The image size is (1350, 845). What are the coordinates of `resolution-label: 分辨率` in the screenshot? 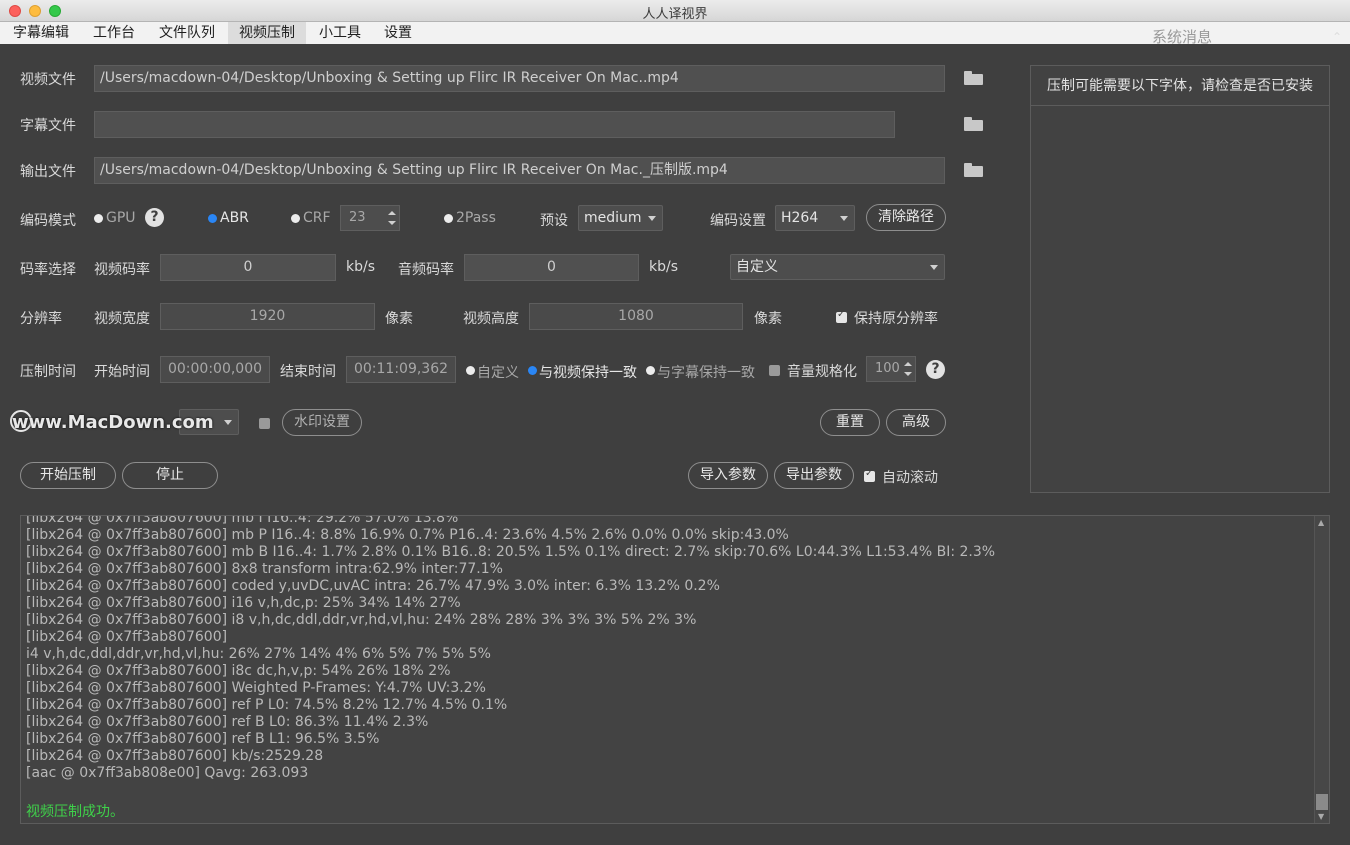 It's located at (41, 319).